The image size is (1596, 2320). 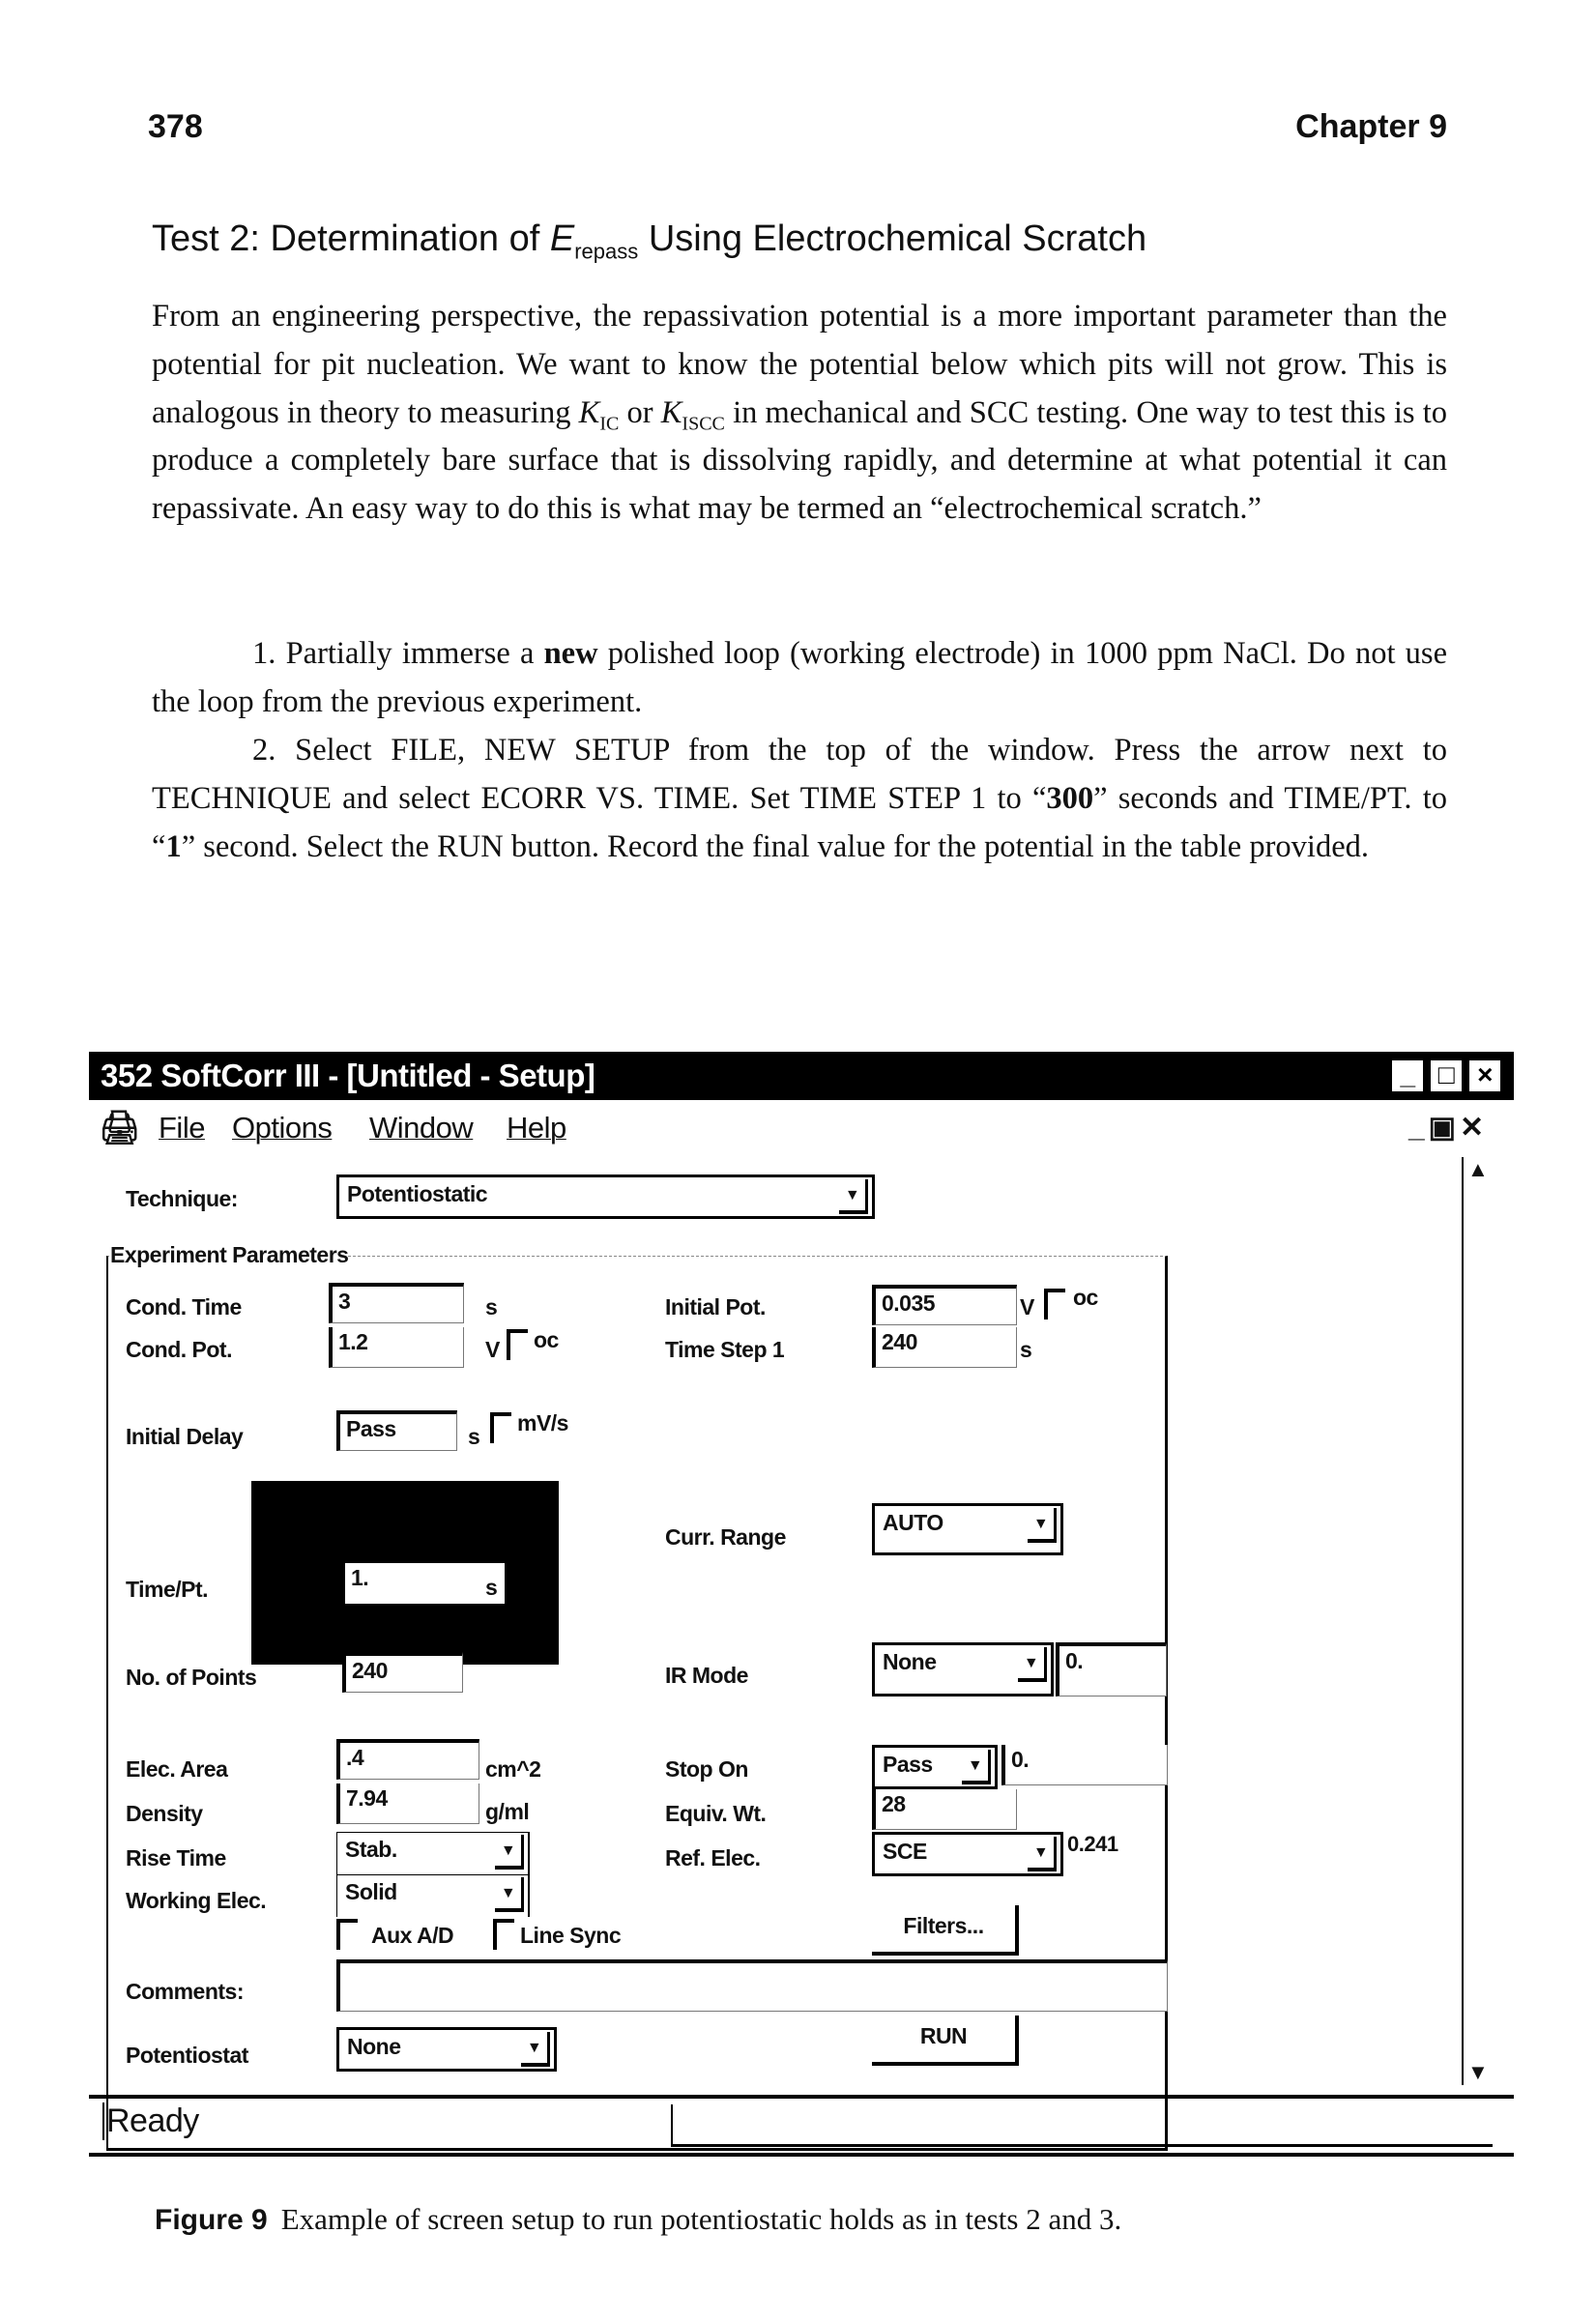 What do you see at coordinates (396, 1347) in the screenshot?
I see `cond-pot-input: 1.2` at bounding box center [396, 1347].